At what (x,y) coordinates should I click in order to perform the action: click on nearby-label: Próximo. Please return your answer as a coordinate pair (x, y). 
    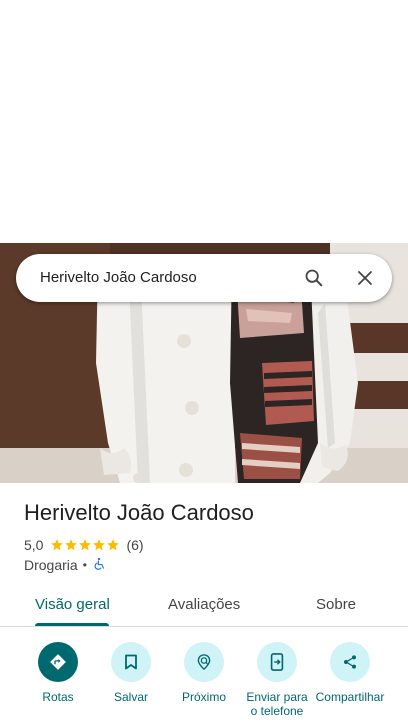
    Looking at the image, I should click on (203, 697).